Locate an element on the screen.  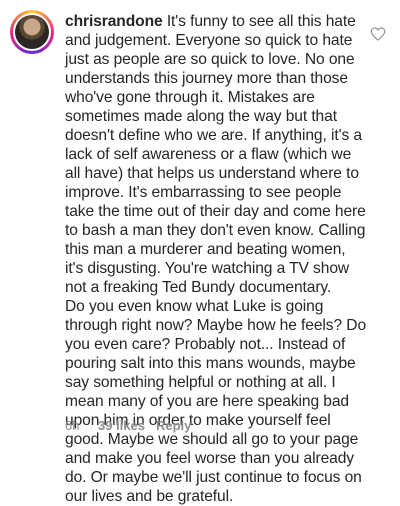
avatar-frame is located at coordinates (32, 32).